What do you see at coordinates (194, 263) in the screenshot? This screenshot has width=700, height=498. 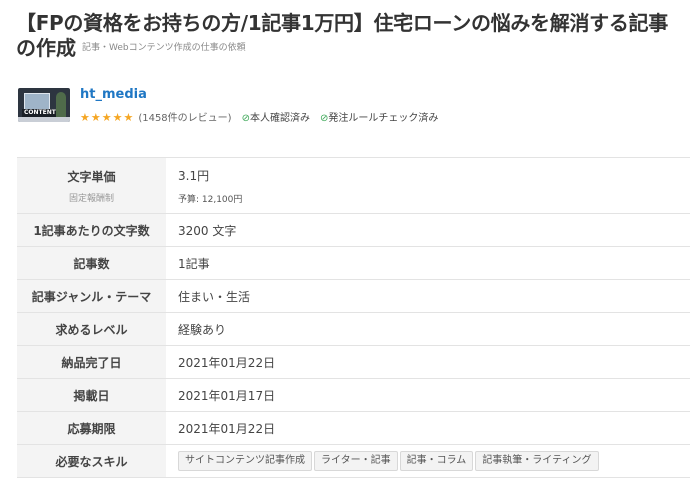 I see `article-count-value: 1記事` at bounding box center [194, 263].